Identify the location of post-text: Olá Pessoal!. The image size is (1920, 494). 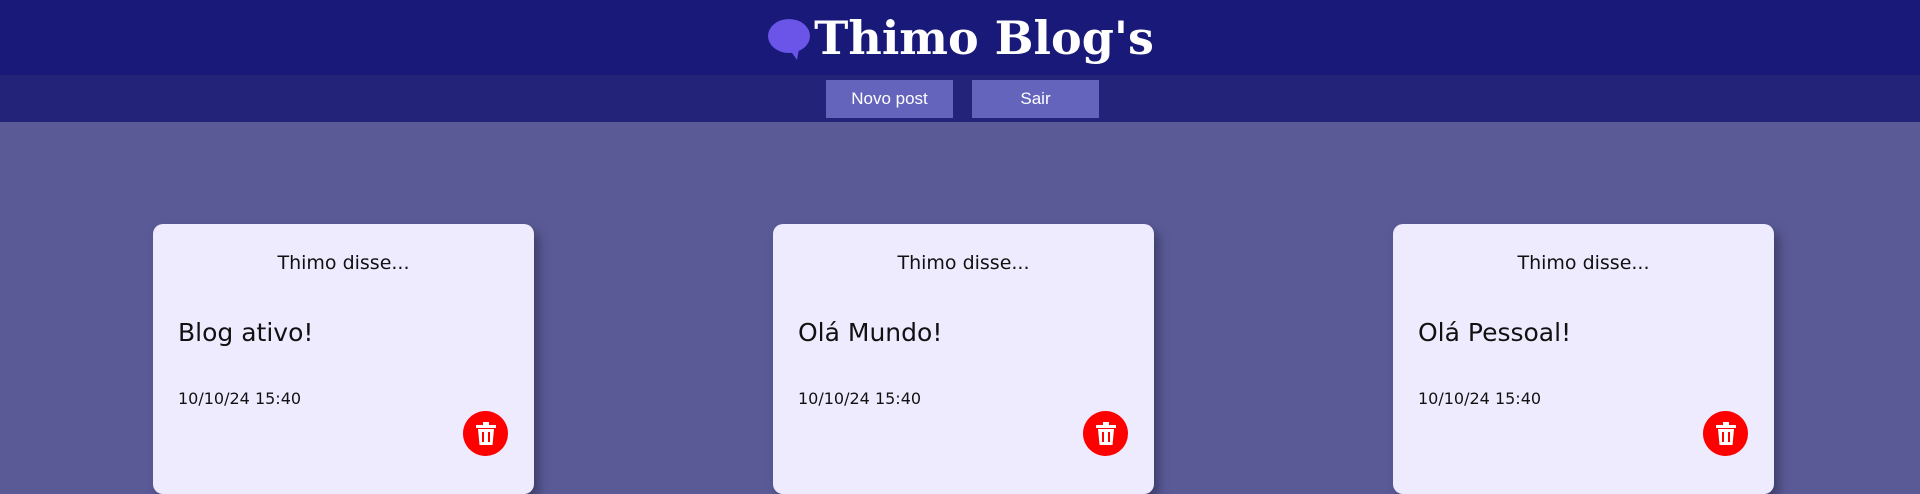
(1495, 332).